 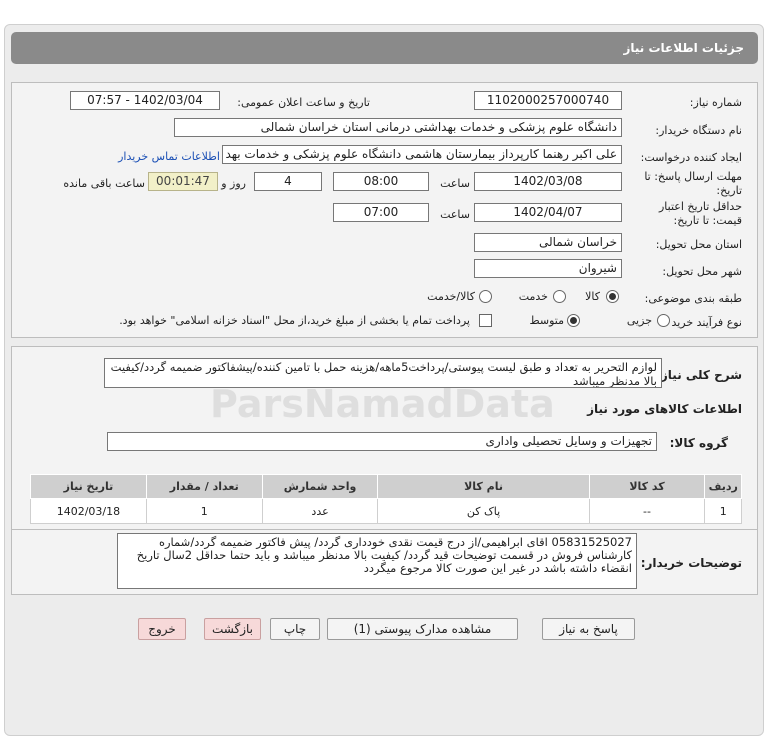 What do you see at coordinates (548, 268) in the screenshot?
I see `delivery-city-field: شیروان` at bounding box center [548, 268].